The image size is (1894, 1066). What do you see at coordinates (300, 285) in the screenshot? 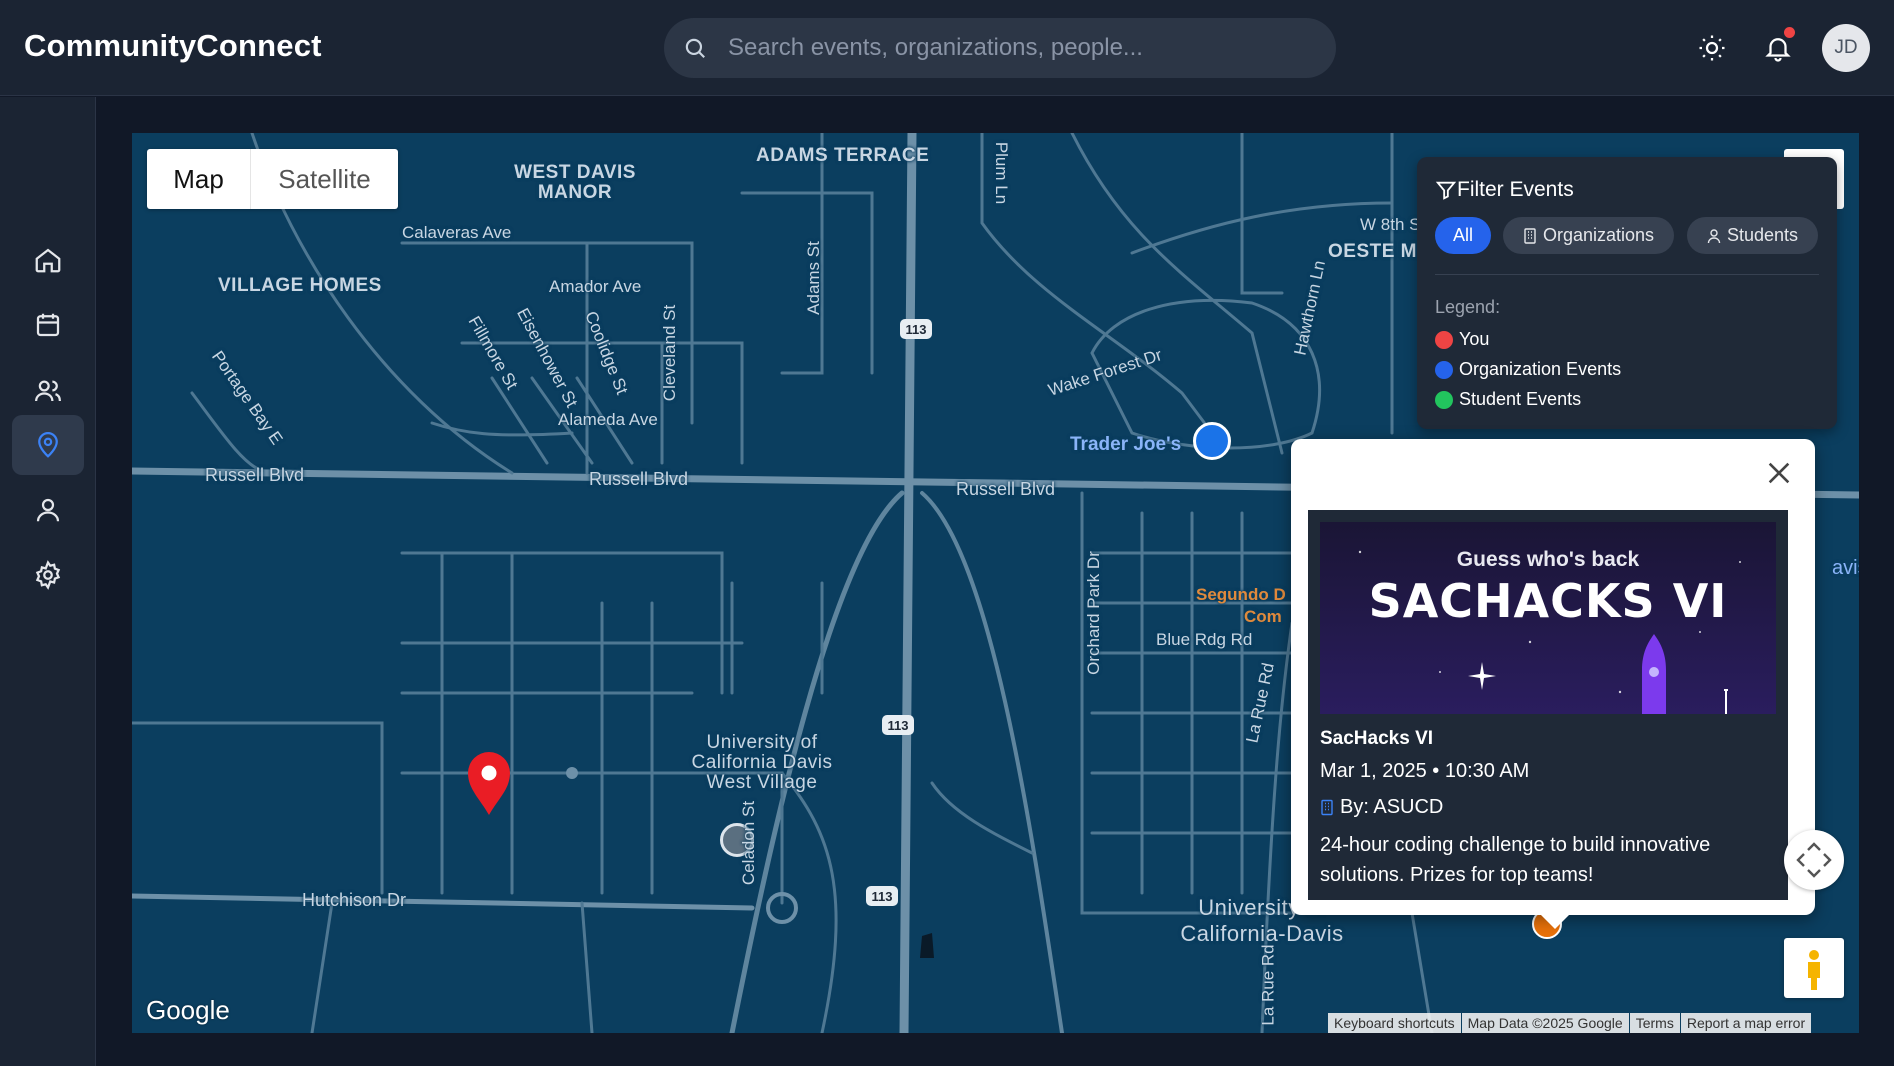
I see `label-village-homes: VILLAGE HOMES` at bounding box center [300, 285].